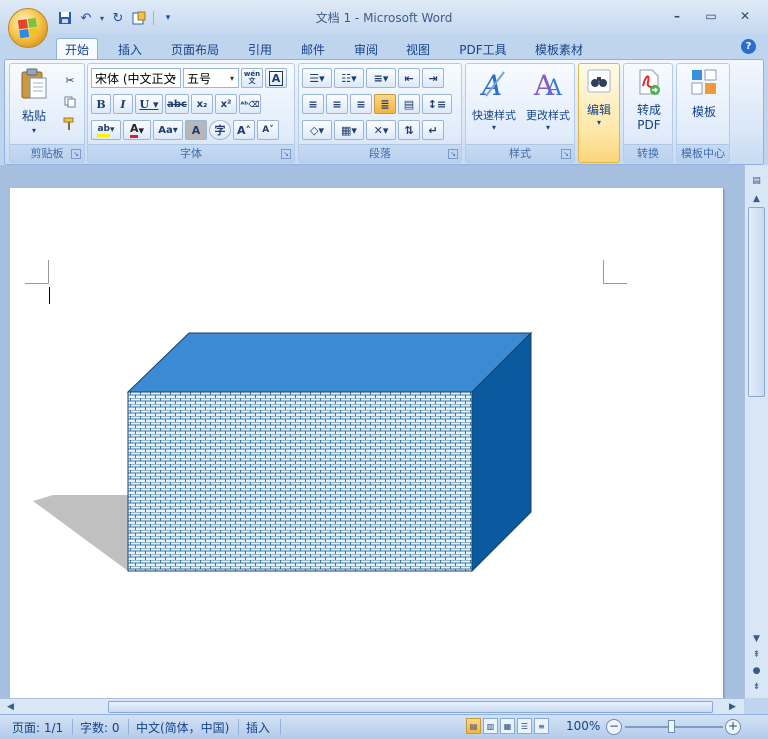  Describe the element at coordinates (524, 726) in the screenshot. I see `outline-view-icon: ☰` at that location.